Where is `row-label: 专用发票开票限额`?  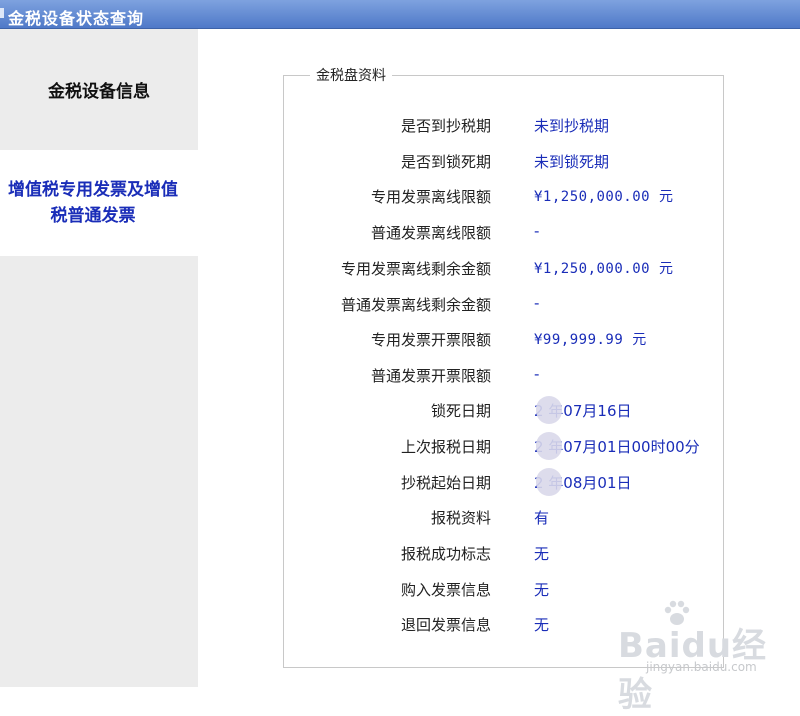 row-label: 专用发票开票限额 is located at coordinates (430, 340).